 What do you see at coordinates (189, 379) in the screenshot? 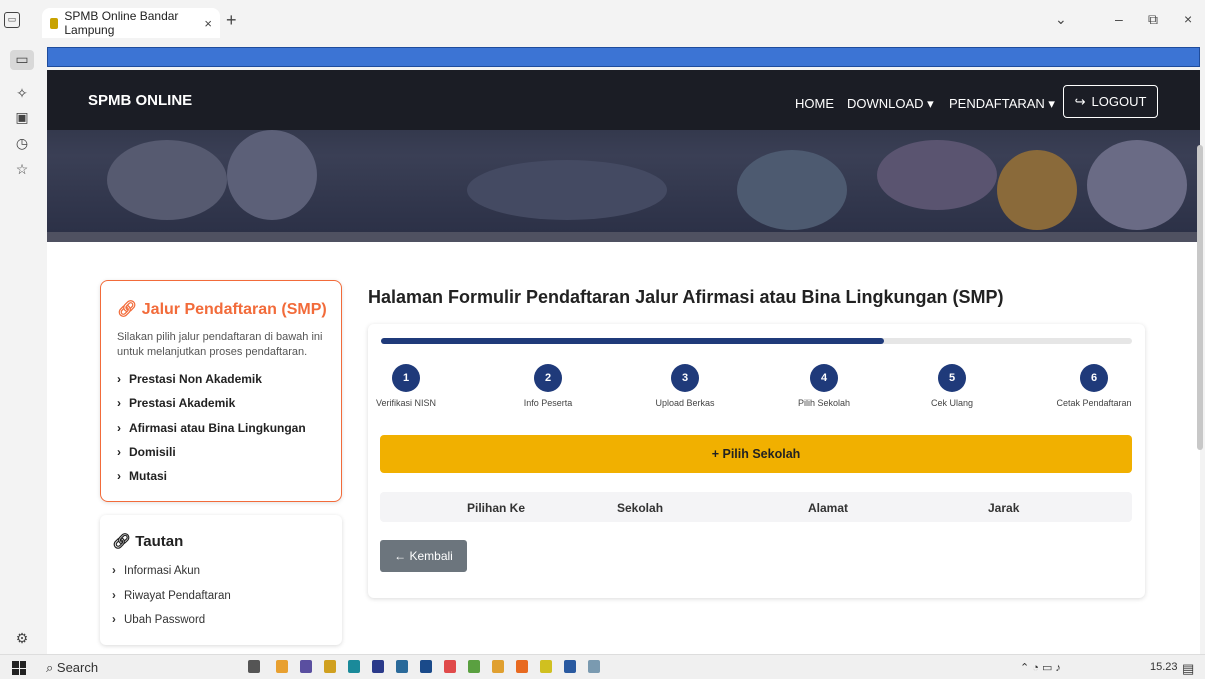
I see `jalur-link-prestasi-non-akademik: › Prestasi Non Akademik` at bounding box center [189, 379].